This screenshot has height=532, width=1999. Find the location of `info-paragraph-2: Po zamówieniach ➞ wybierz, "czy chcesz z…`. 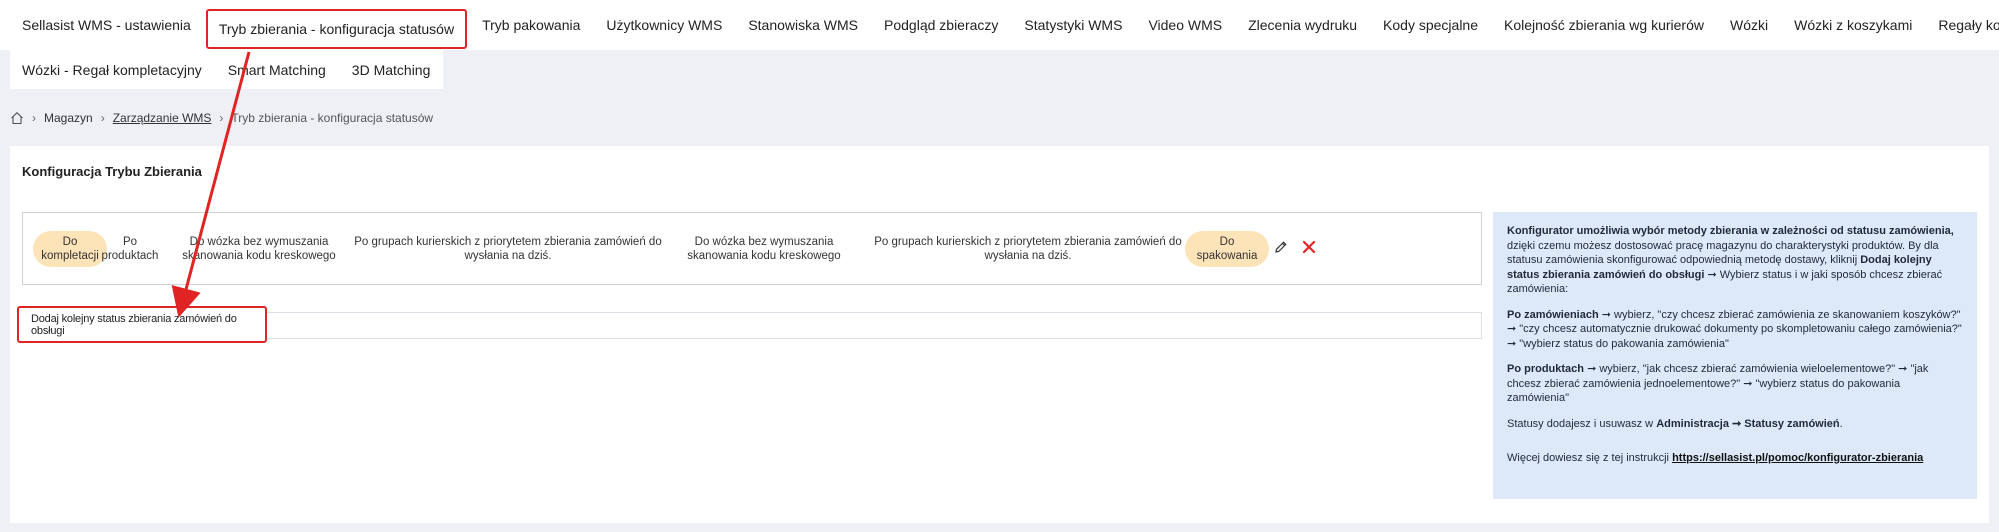

info-paragraph-2: Po zamówieniach ➞ wybierz, "czy chcesz z… is located at coordinates (1735, 330).